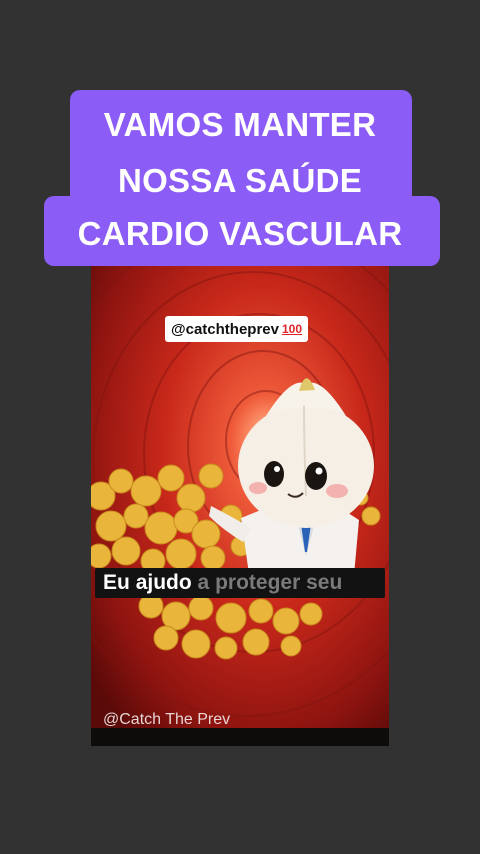  I want to click on banner-line-3: CARDIO VASCULAR, so click(240, 233).